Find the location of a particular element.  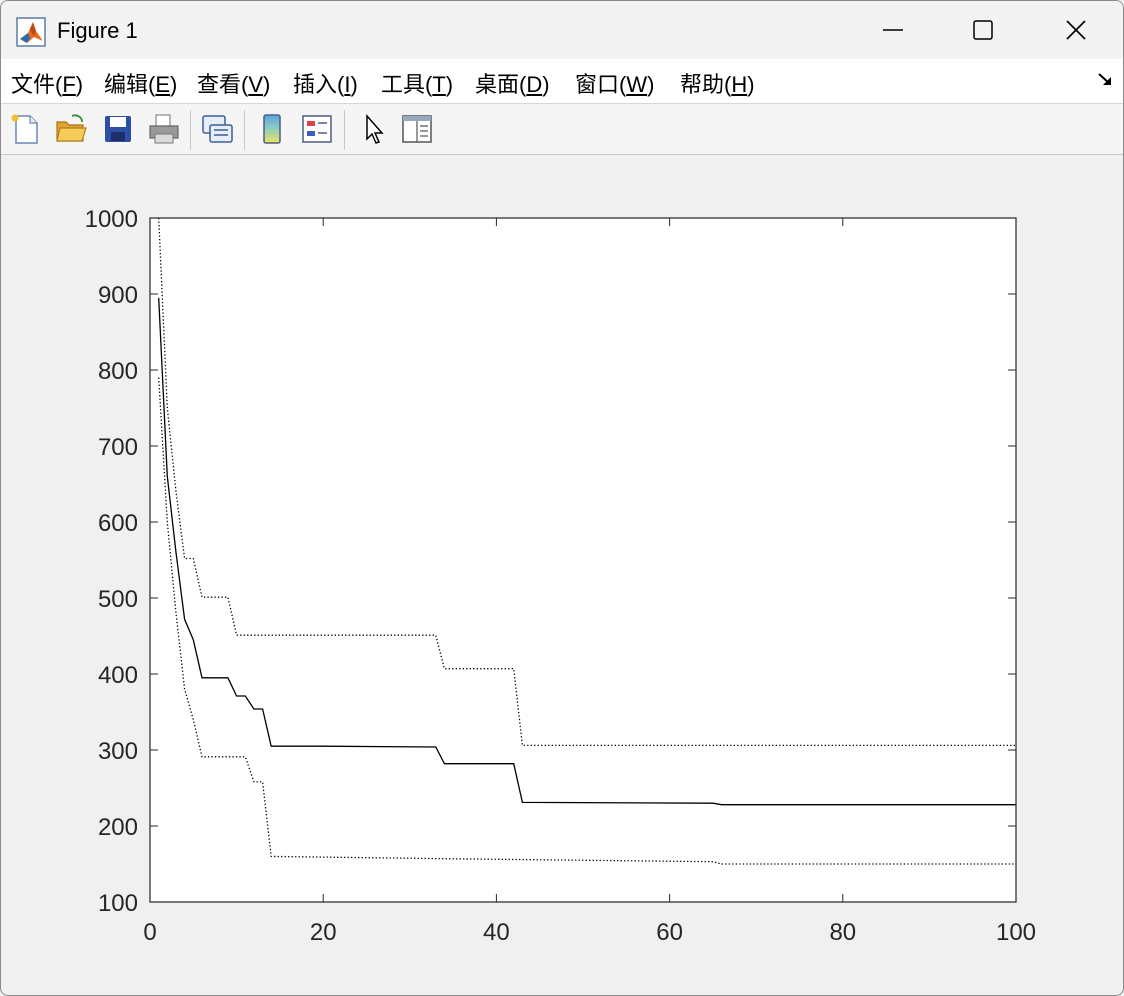

save-icon is located at coordinates (118, 129).